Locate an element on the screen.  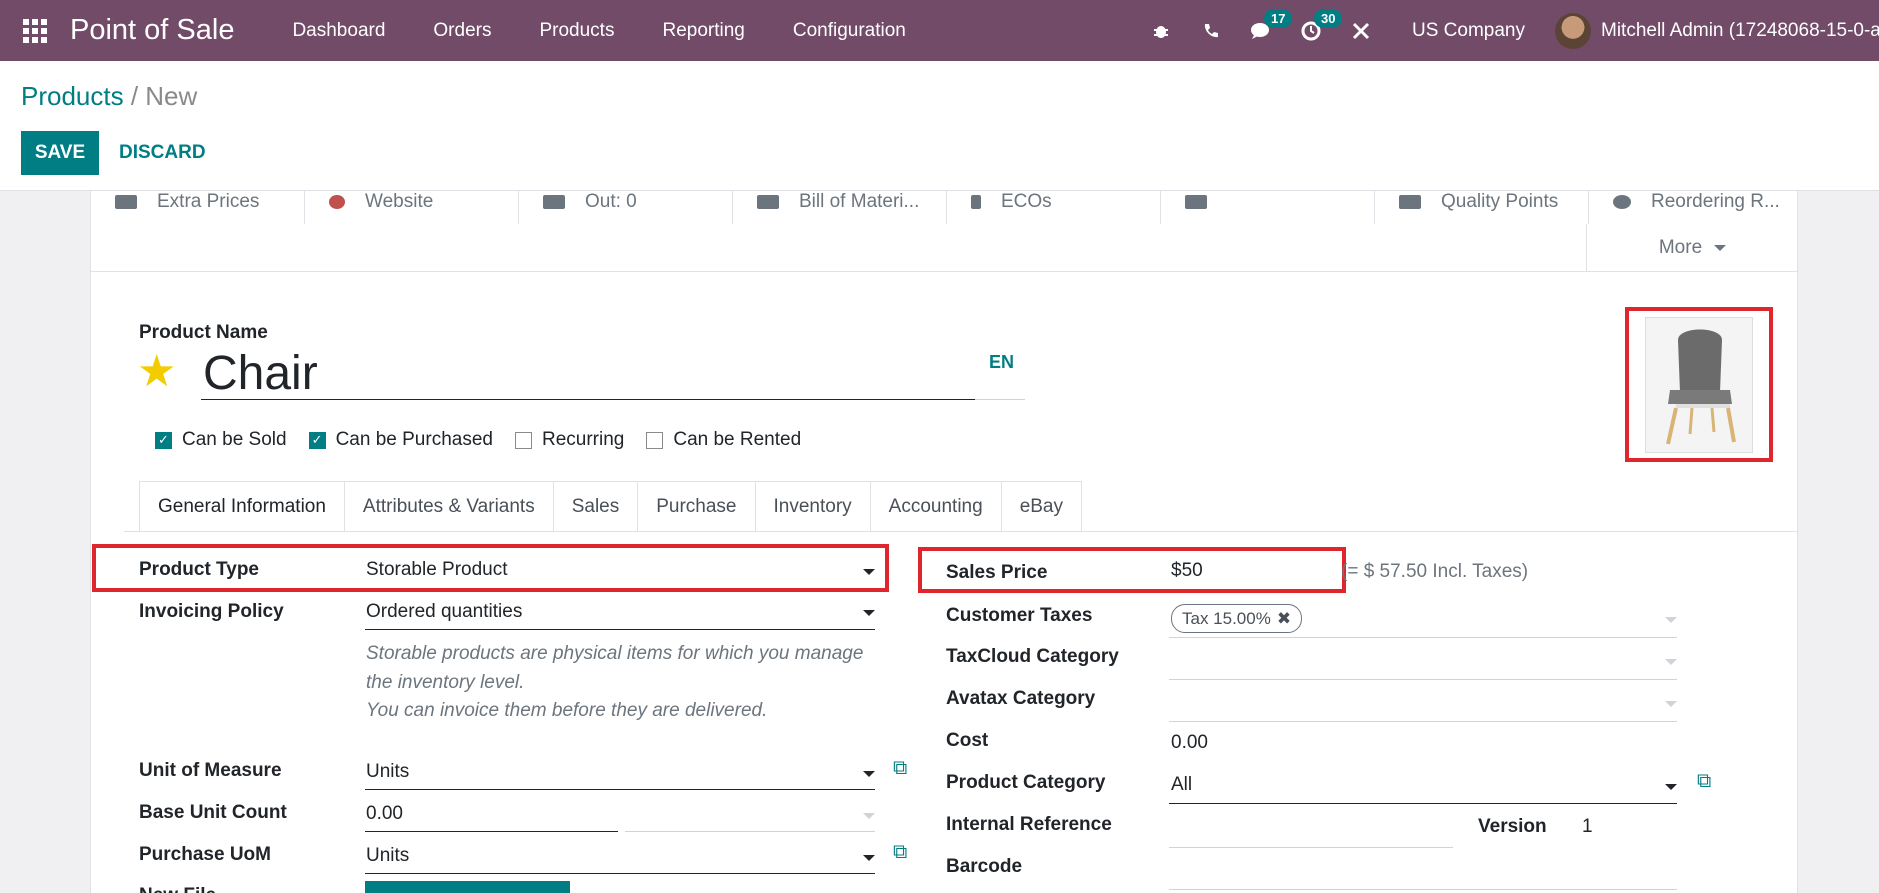
website-button: Website is located at coordinates (412, 207).